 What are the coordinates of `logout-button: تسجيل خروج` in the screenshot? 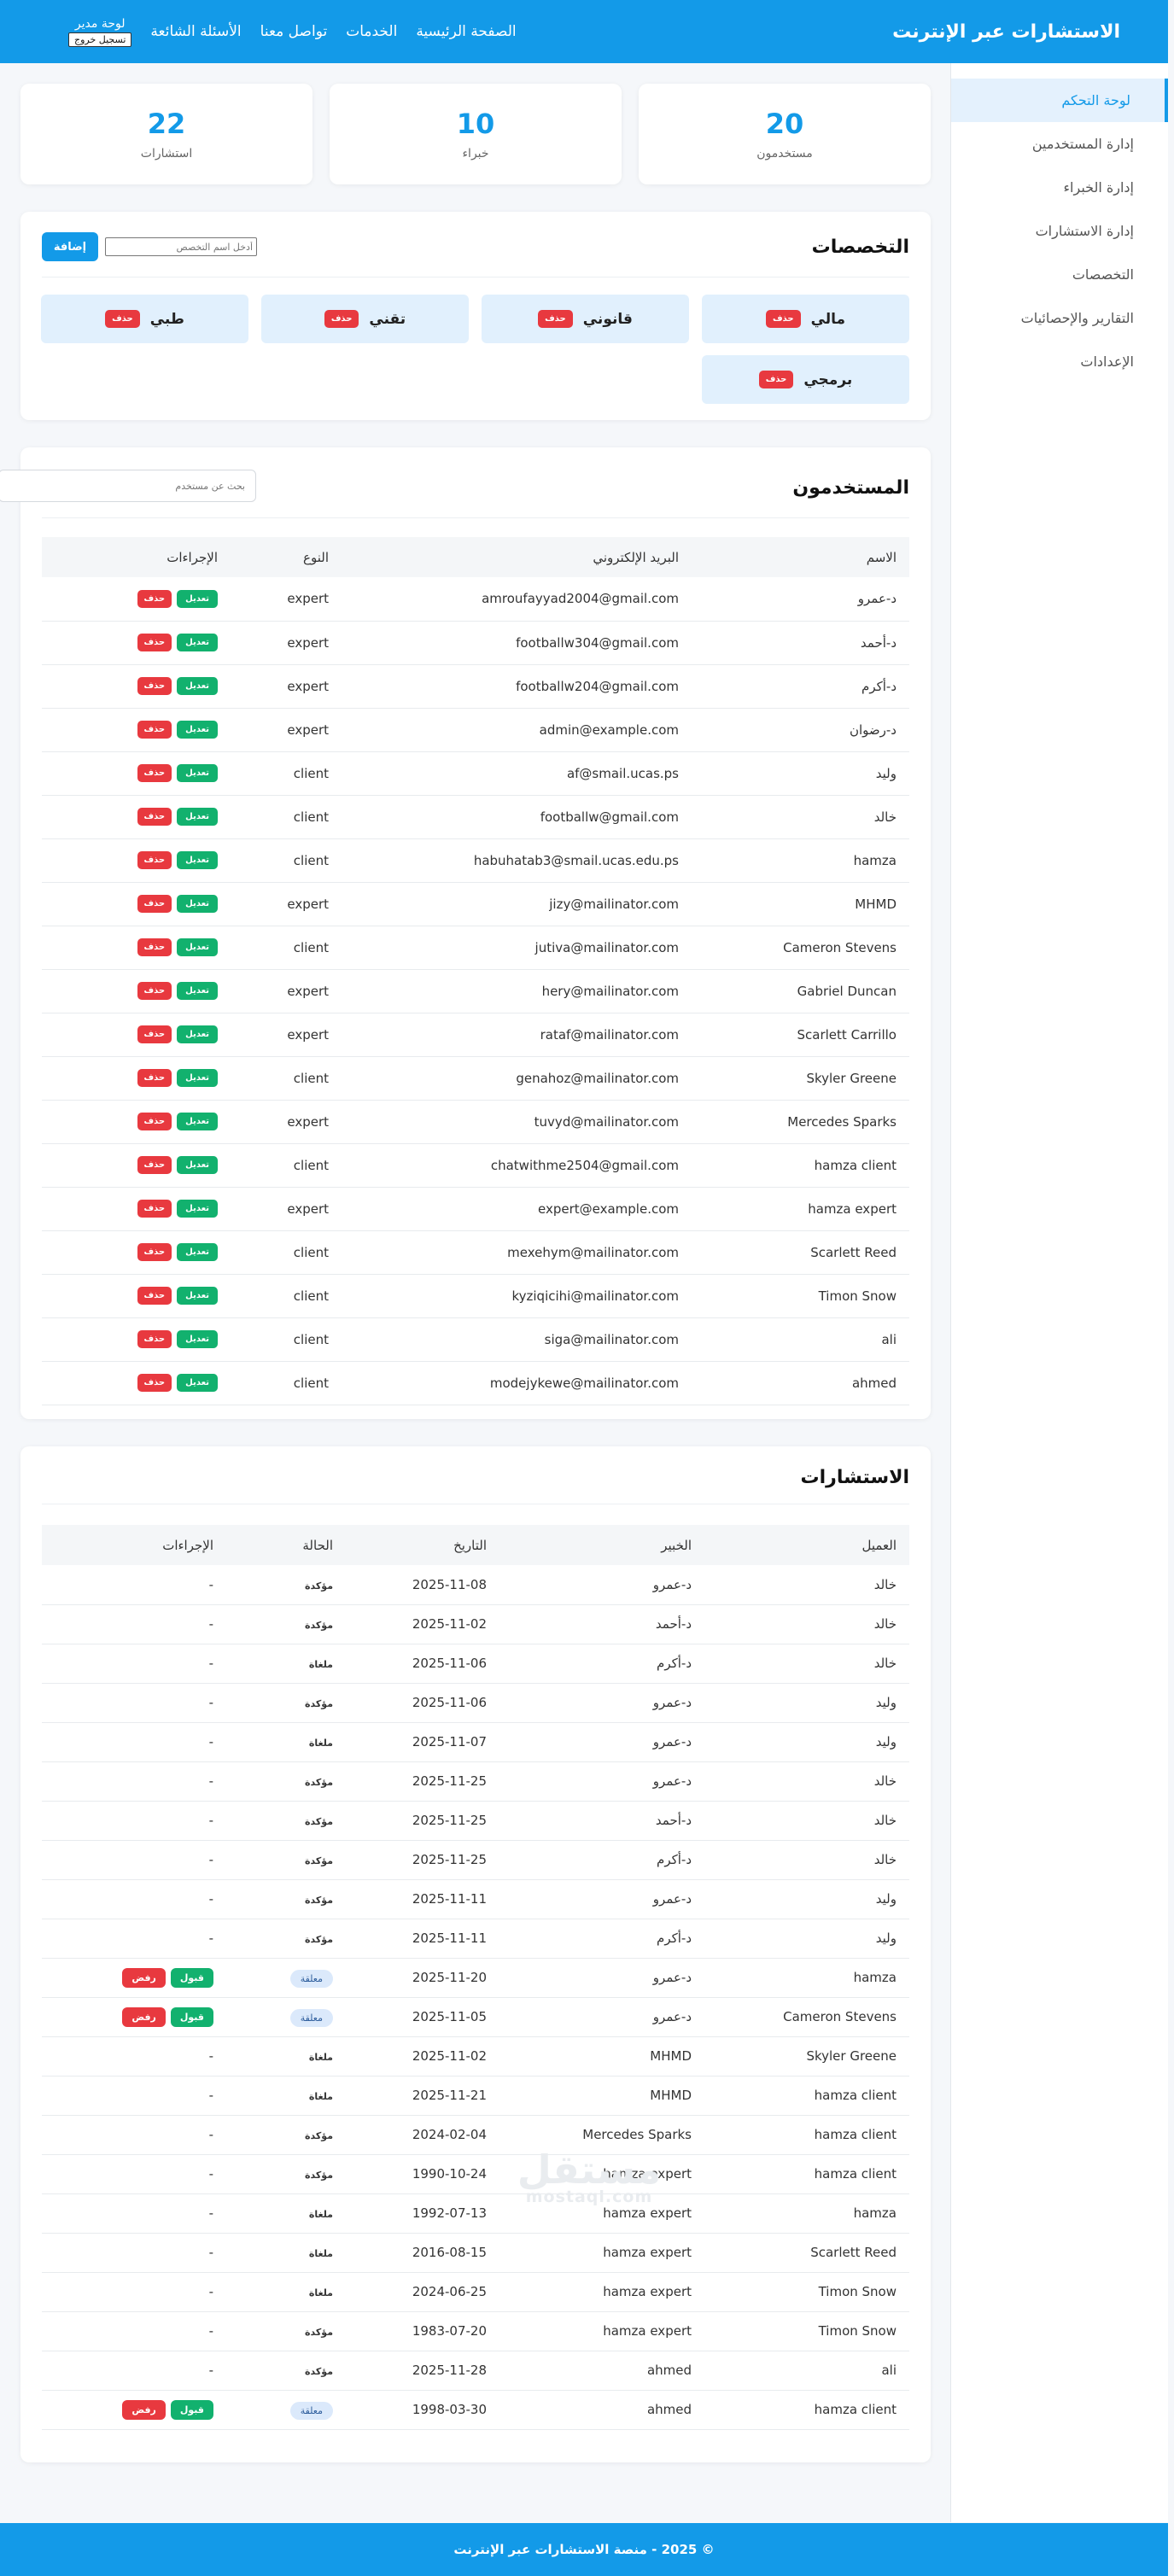 It's located at (100, 39).